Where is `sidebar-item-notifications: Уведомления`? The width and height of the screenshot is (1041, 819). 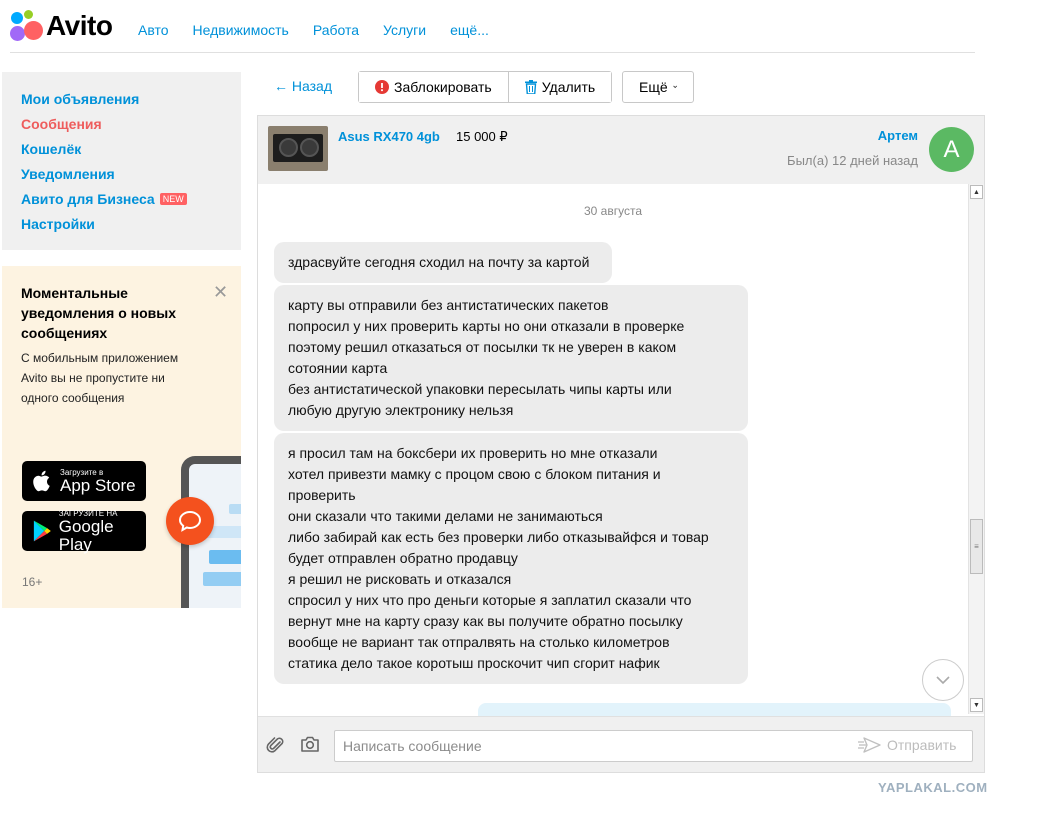 sidebar-item-notifications: Уведомления is located at coordinates (121, 173).